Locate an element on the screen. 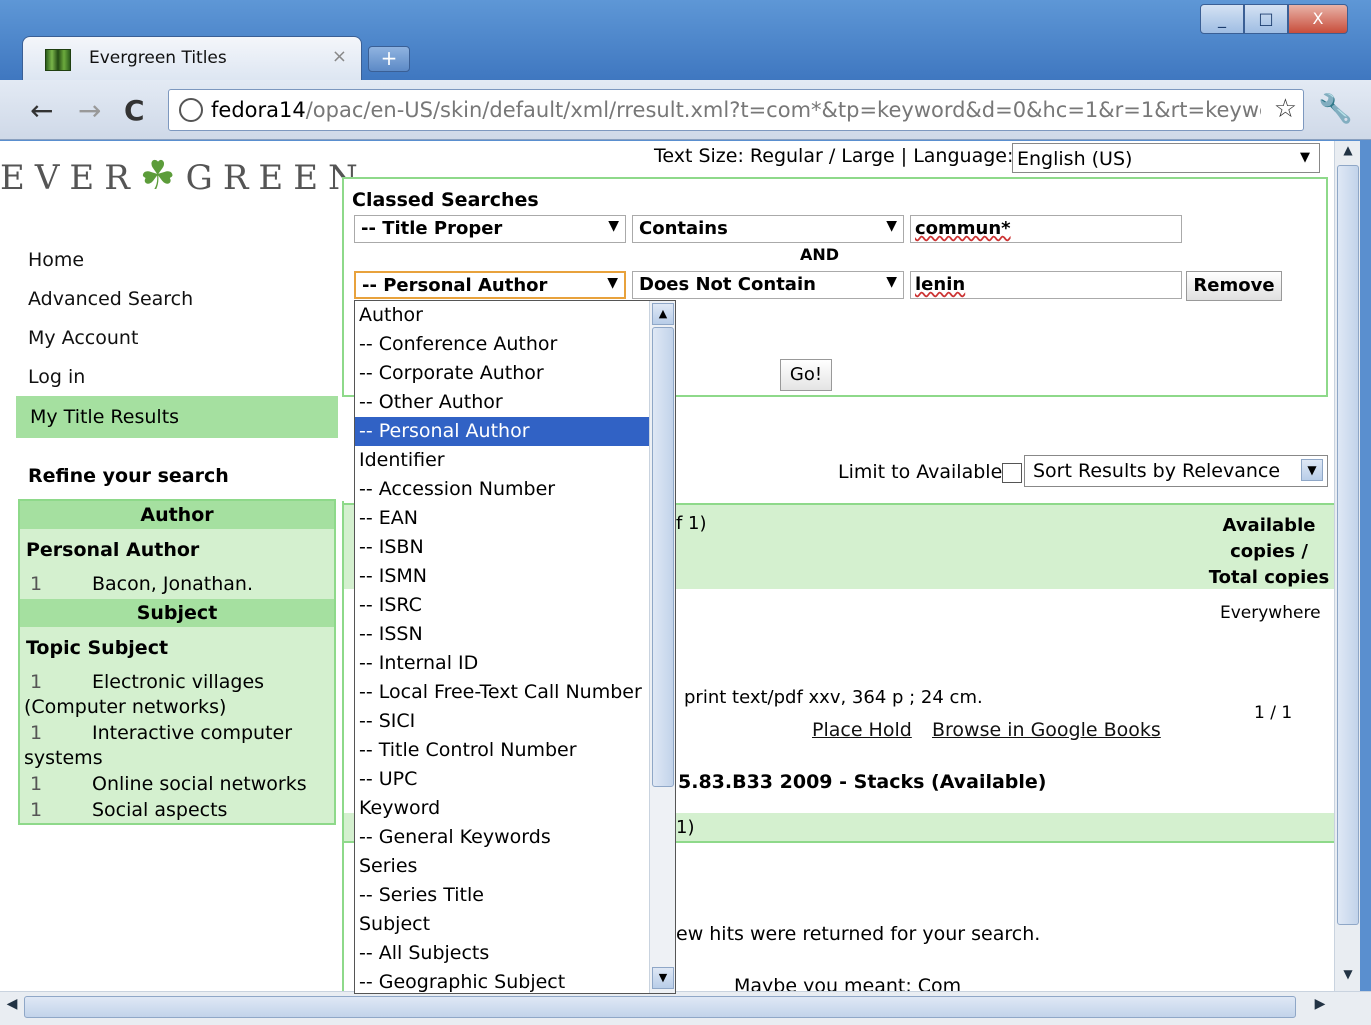  new-tab-button: + is located at coordinates (389, 59).